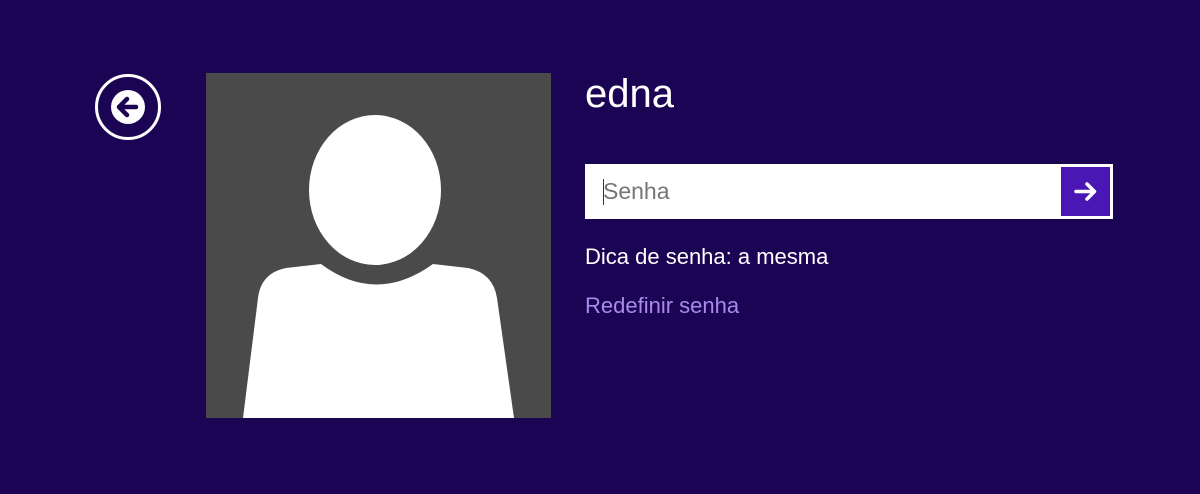 The image size is (1200, 494). What do you see at coordinates (707, 256) in the screenshot?
I see `password-hint: Dica de senha: a mesma` at bounding box center [707, 256].